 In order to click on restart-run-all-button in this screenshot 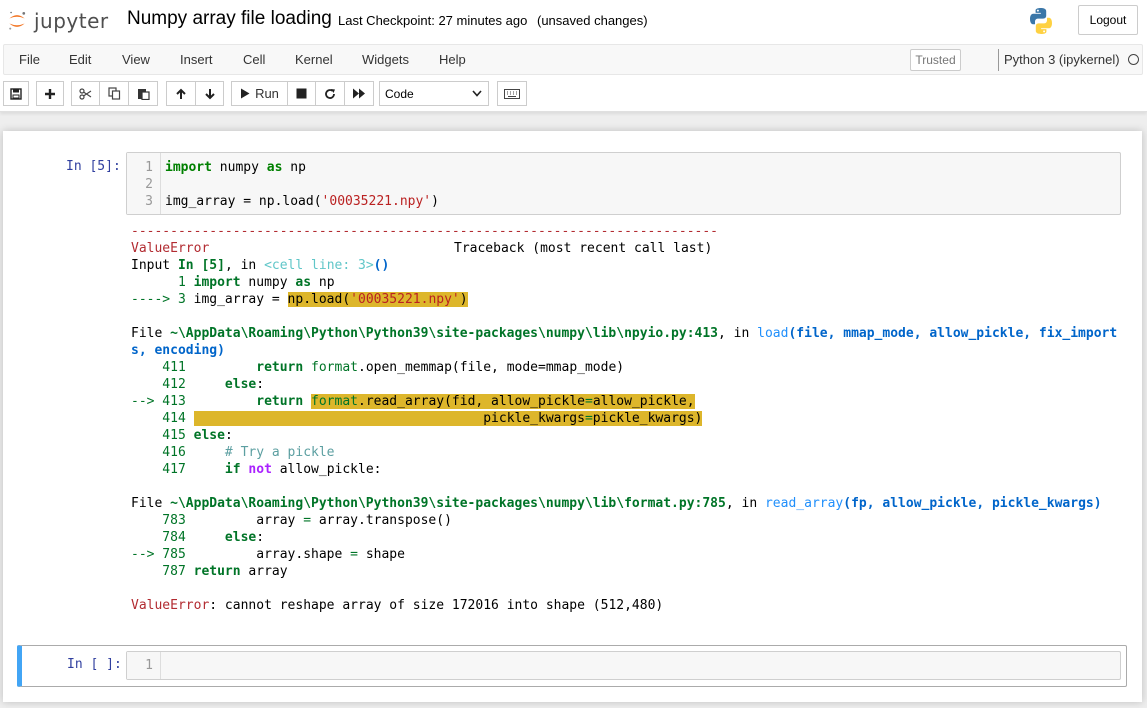, I will do `click(359, 93)`.